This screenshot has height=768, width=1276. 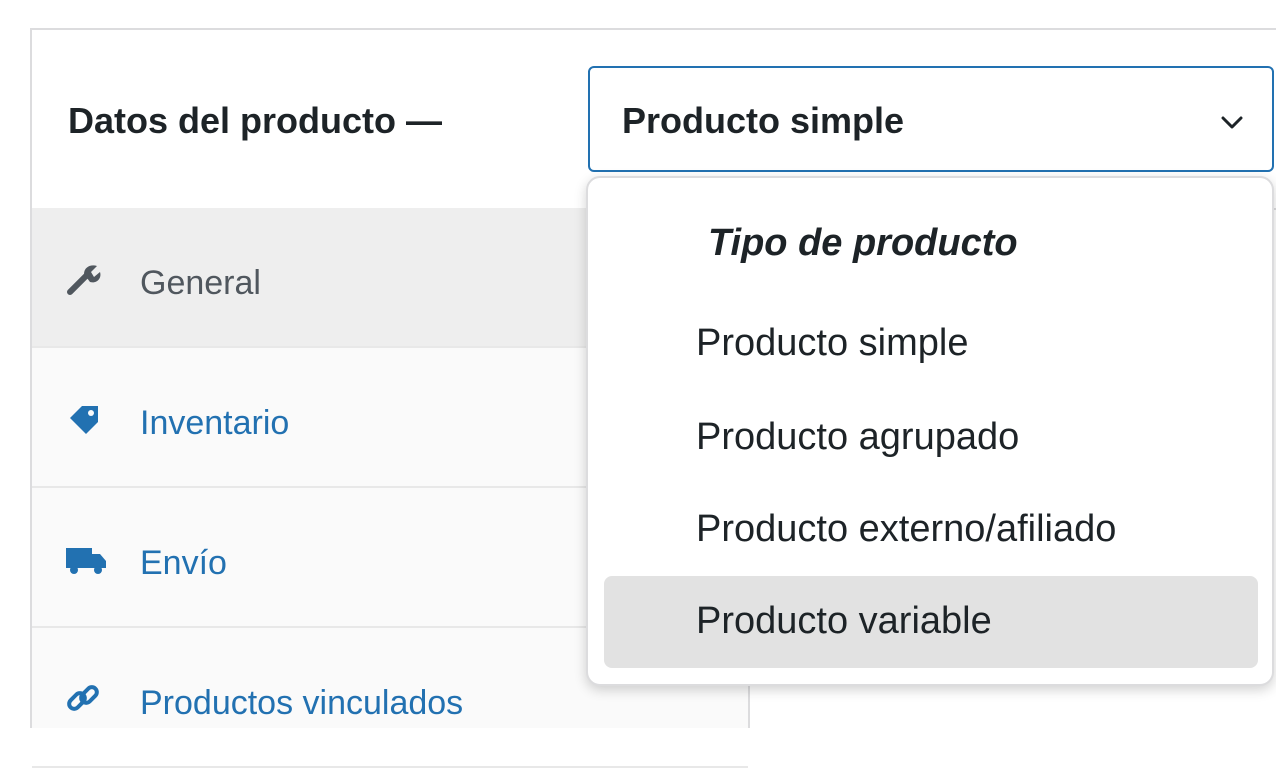 I want to click on tab-general-label: General, so click(x=200, y=283).